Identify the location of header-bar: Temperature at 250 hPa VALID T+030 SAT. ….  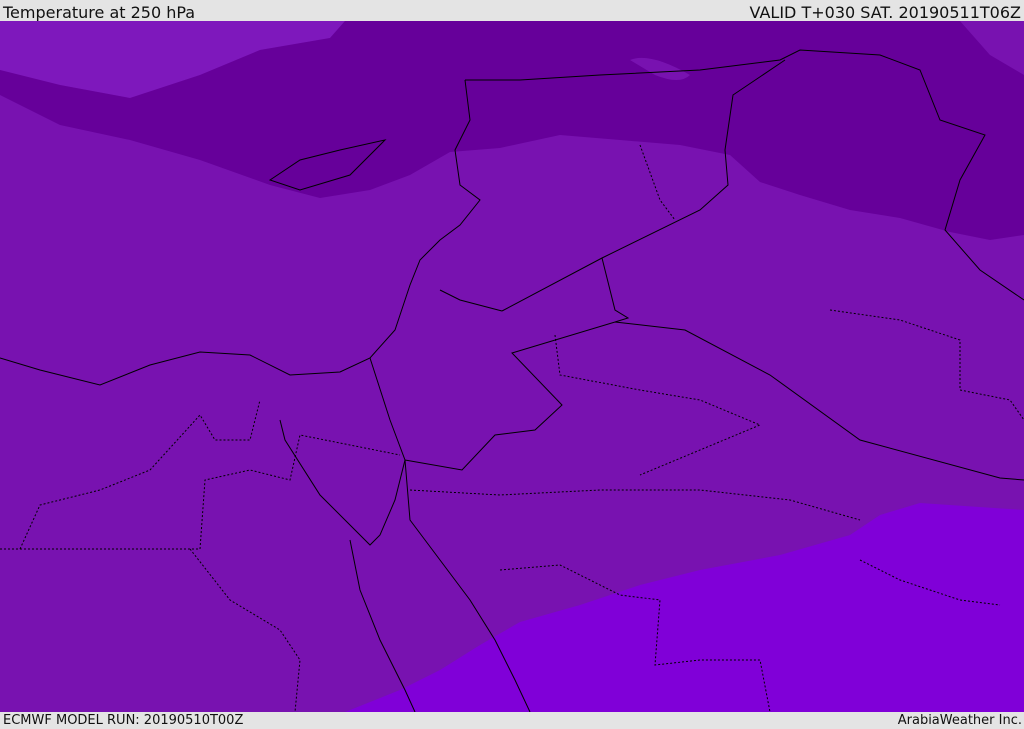
(512, 11).